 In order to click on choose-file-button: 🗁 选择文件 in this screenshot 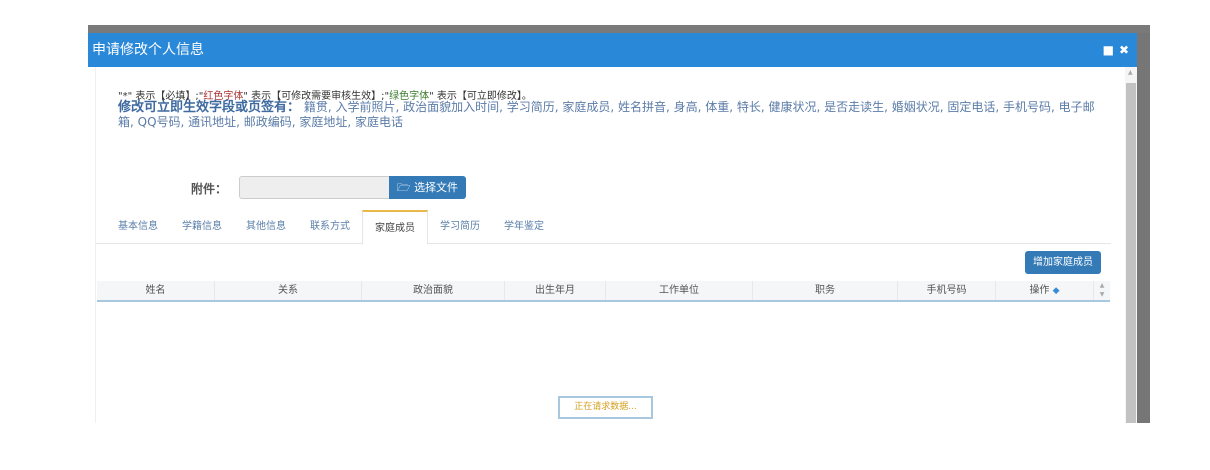, I will do `click(427, 187)`.